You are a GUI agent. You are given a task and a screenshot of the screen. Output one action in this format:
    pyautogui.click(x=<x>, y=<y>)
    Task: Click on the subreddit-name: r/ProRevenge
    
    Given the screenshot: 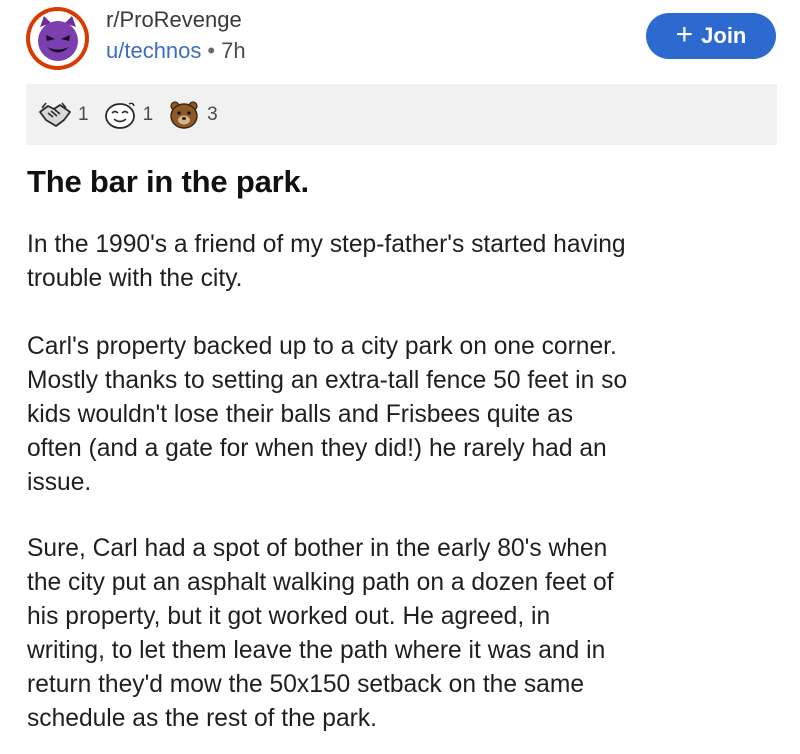 What is the action you would take?
    pyautogui.click(x=174, y=20)
    